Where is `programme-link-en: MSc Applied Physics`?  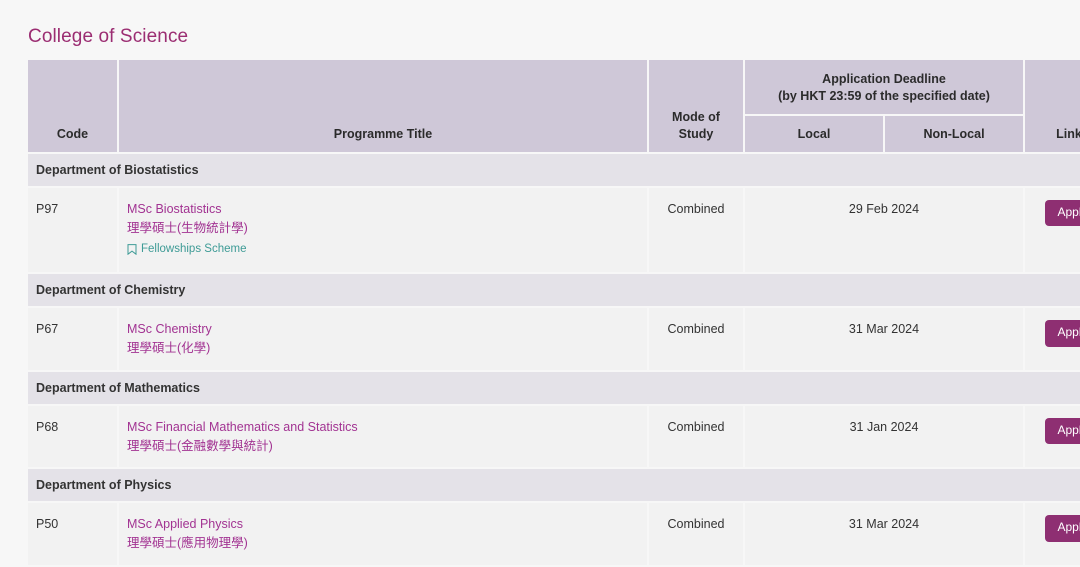
programme-link-en: MSc Applied Physics is located at coordinates (383, 524).